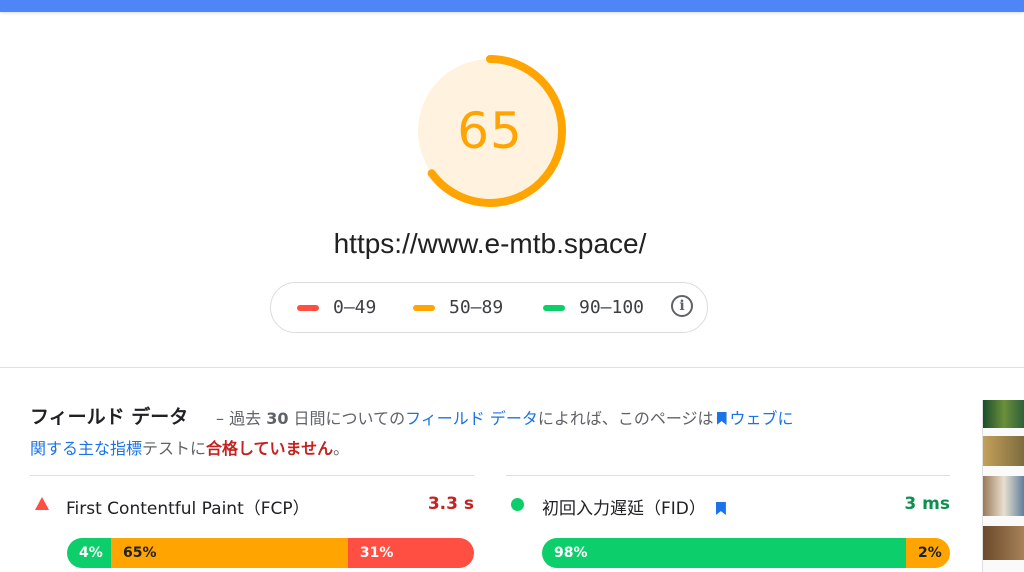  What do you see at coordinates (476, 307) in the screenshot?
I see `legend-average-label: 50–89` at bounding box center [476, 307].